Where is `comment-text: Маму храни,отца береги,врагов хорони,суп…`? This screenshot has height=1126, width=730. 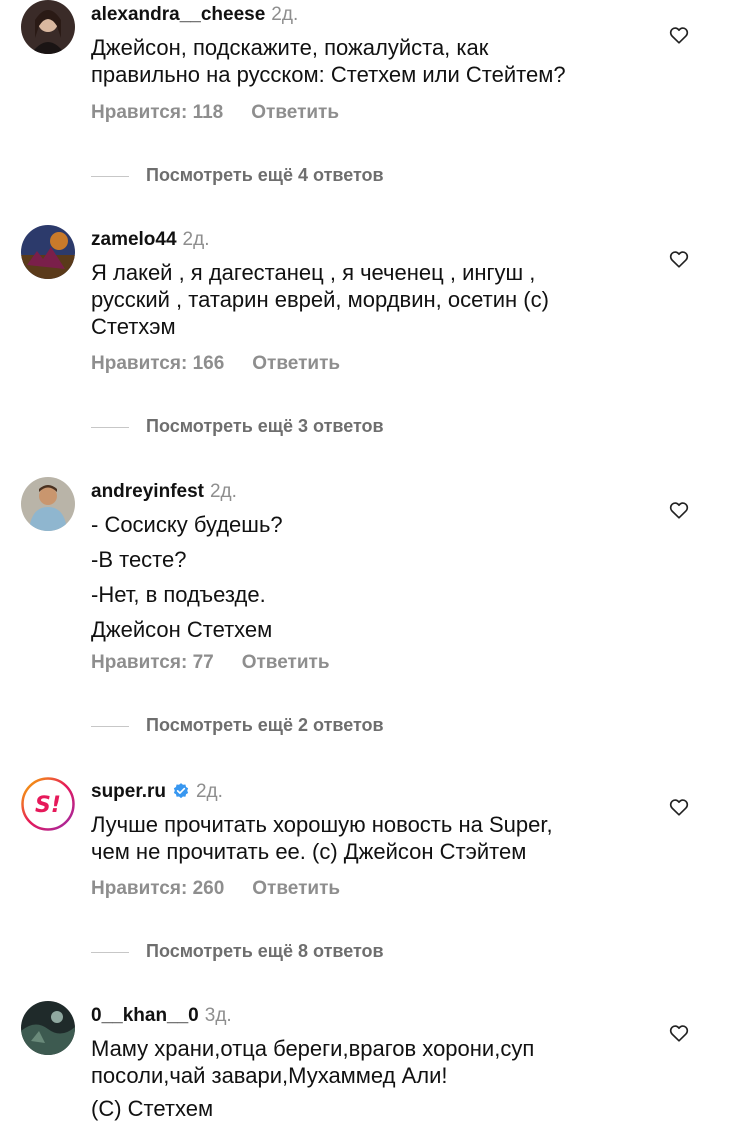 comment-text: Маму храни,отца береги,врагов хорони,суп… is located at coordinates (371, 1078).